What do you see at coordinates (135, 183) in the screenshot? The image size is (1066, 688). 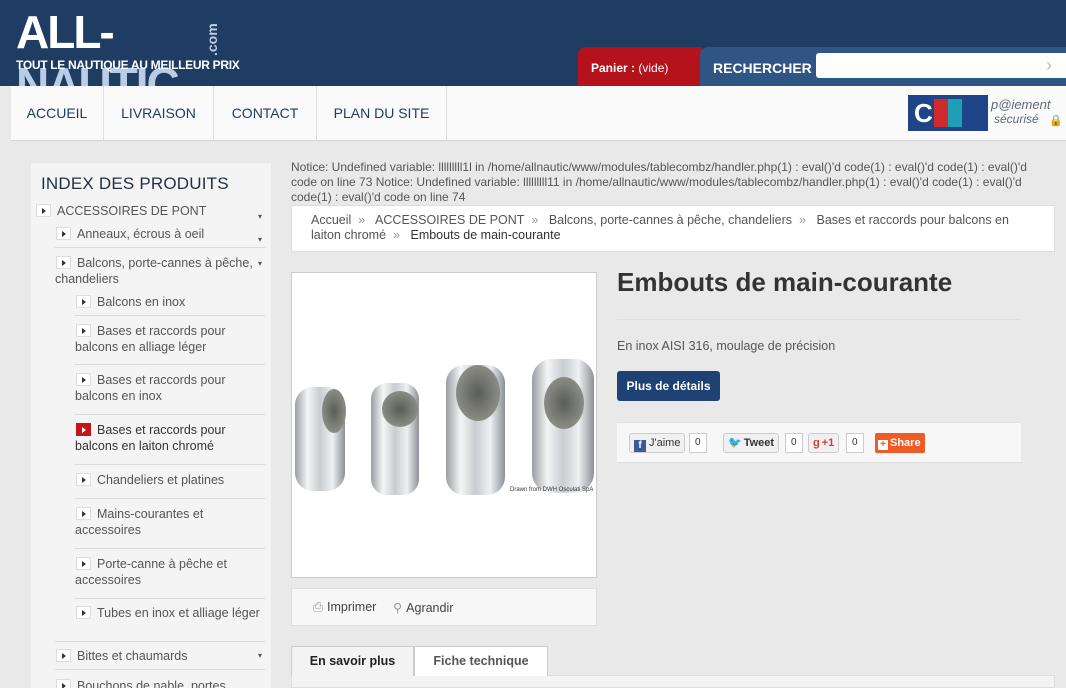 I see `sidebar-title: INDEX DES PRODUITS` at bounding box center [135, 183].